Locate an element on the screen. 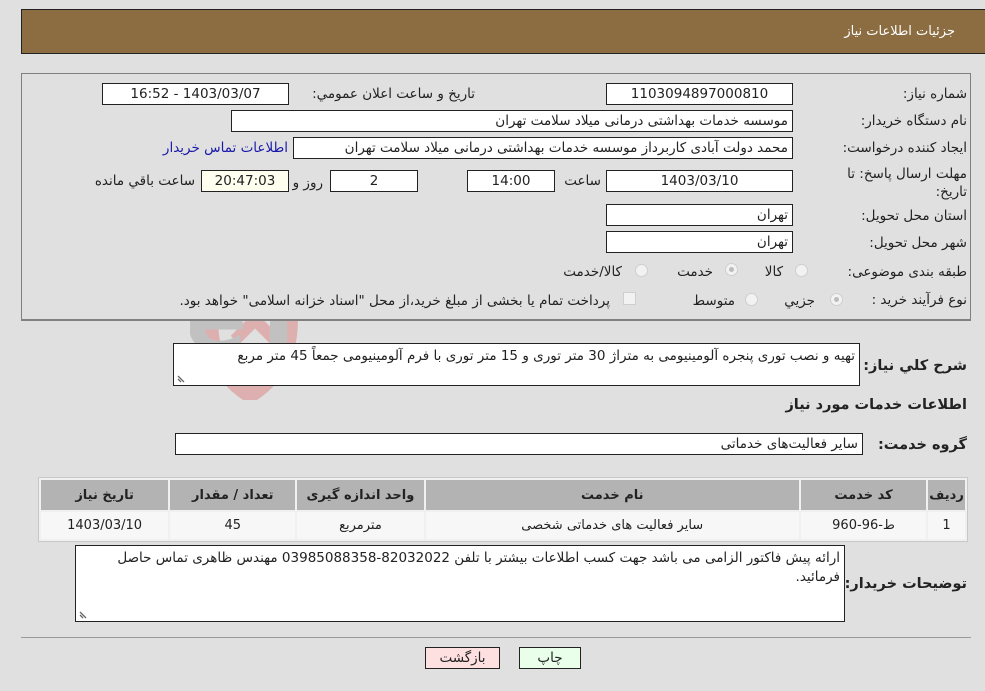 The image size is (985, 691). deadline-date-field: 1403/03/10 is located at coordinates (699, 181).